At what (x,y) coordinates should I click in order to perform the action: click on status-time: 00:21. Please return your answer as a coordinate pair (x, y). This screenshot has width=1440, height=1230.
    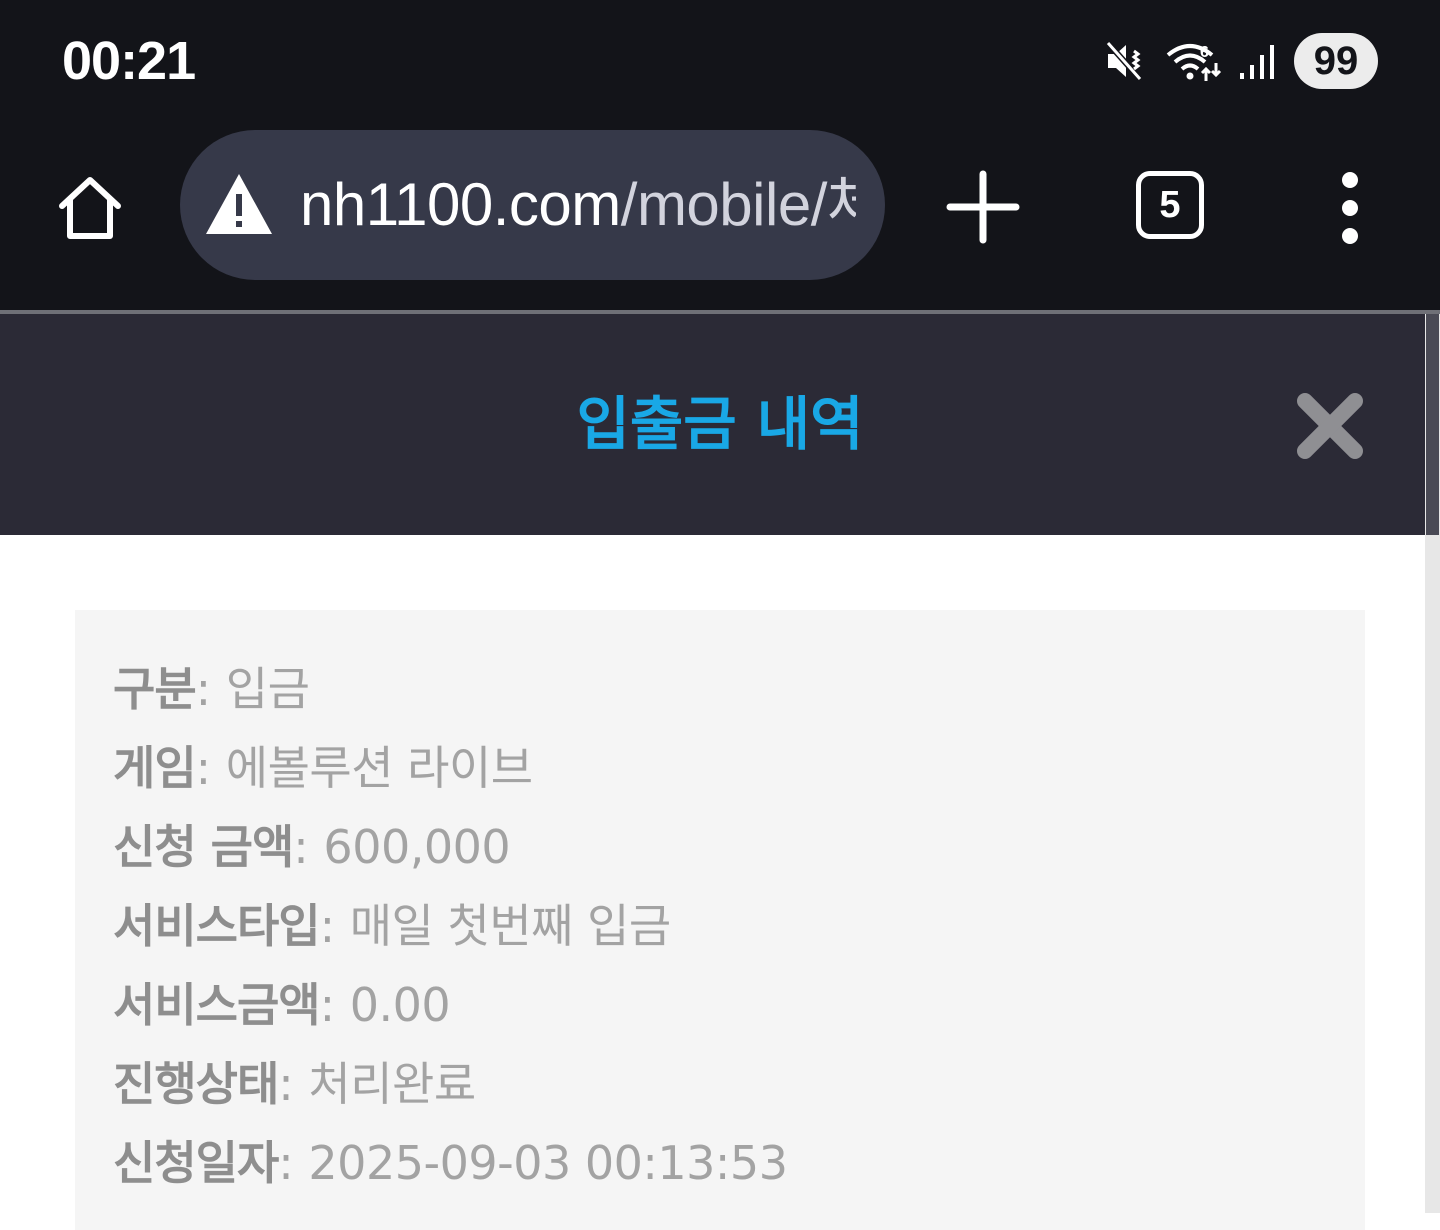
    Looking at the image, I should click on (129, 61).